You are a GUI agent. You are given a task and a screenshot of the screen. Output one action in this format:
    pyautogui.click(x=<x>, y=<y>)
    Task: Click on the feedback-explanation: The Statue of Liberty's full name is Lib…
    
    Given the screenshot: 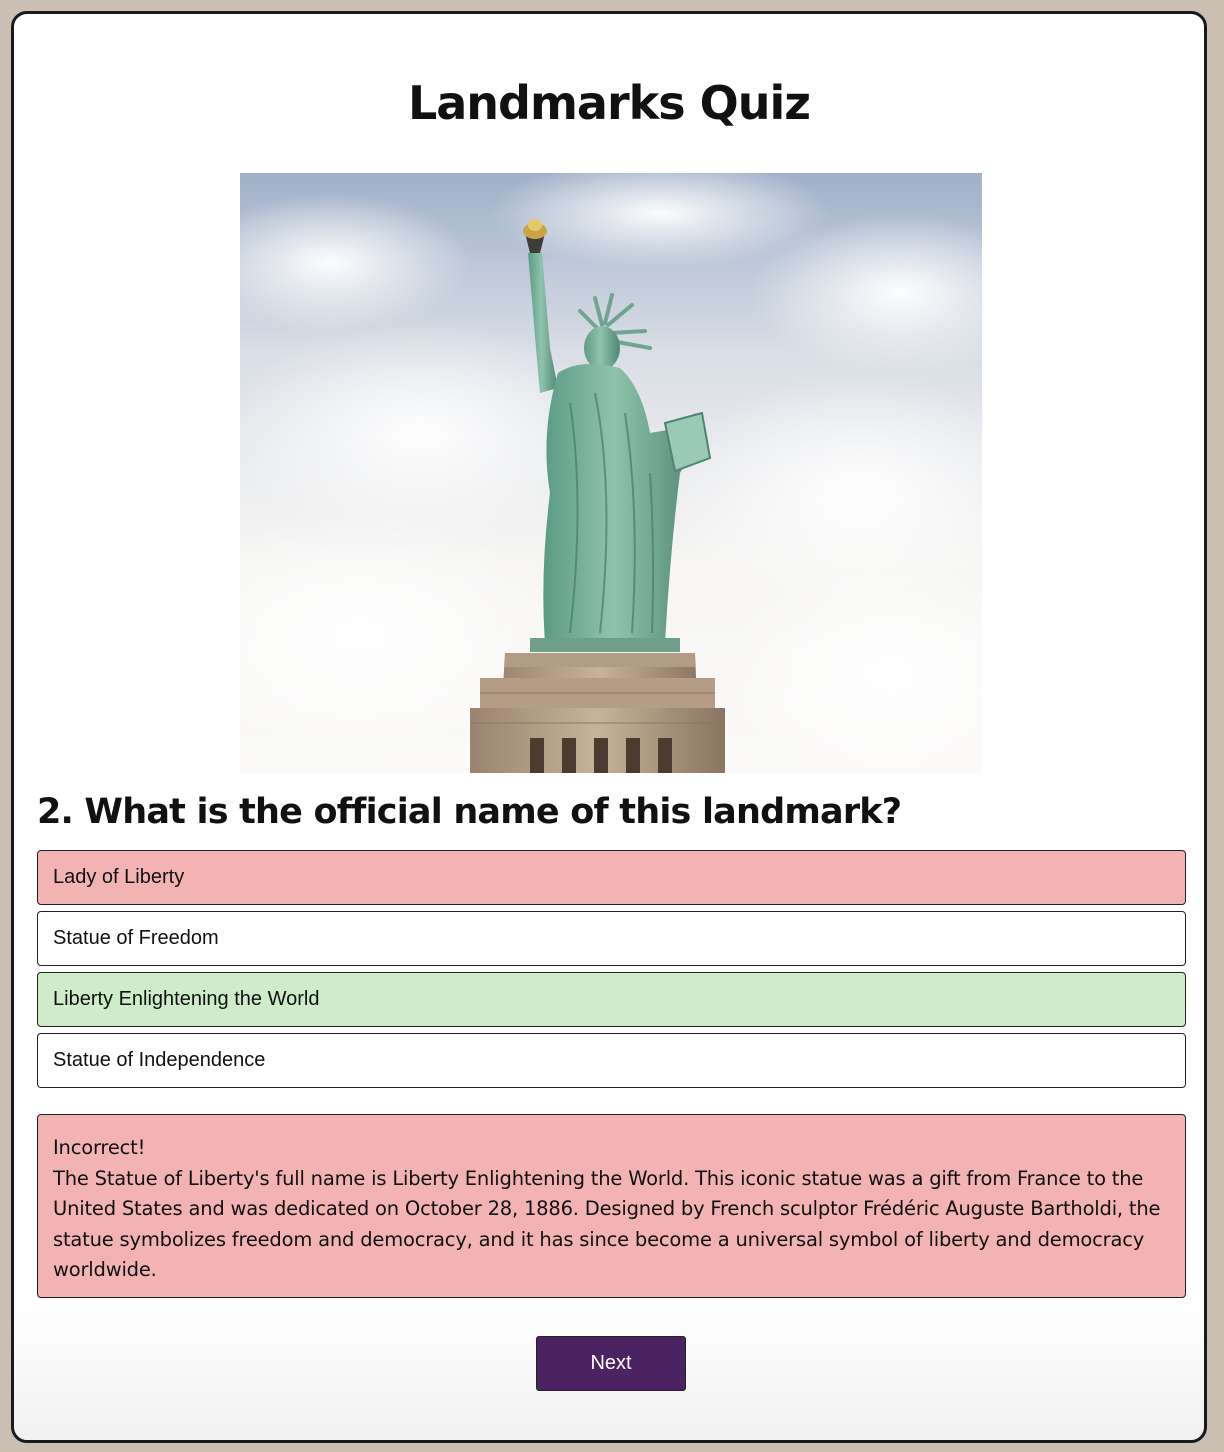 What is the action you would take?
    pyautogui.click(x=607, y=1224)
    